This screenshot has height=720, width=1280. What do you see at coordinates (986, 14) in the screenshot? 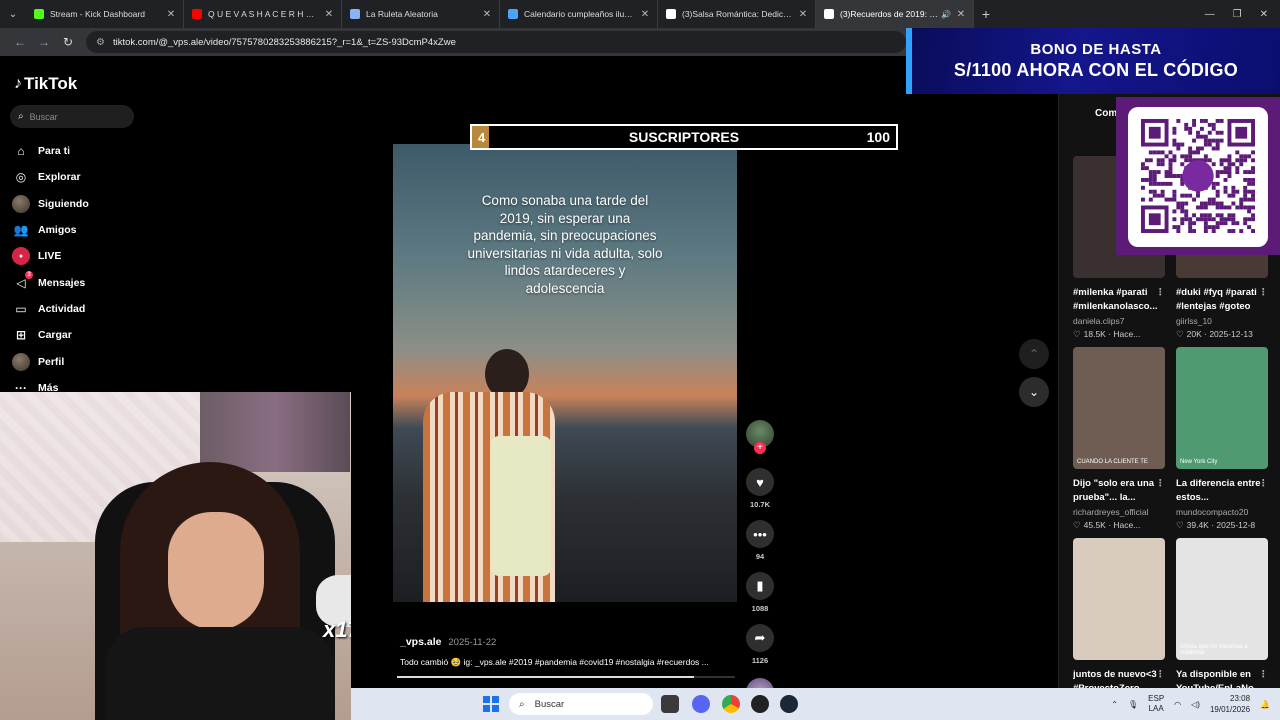
I see `new-tab-button: +` at bounding box center [986, 14].